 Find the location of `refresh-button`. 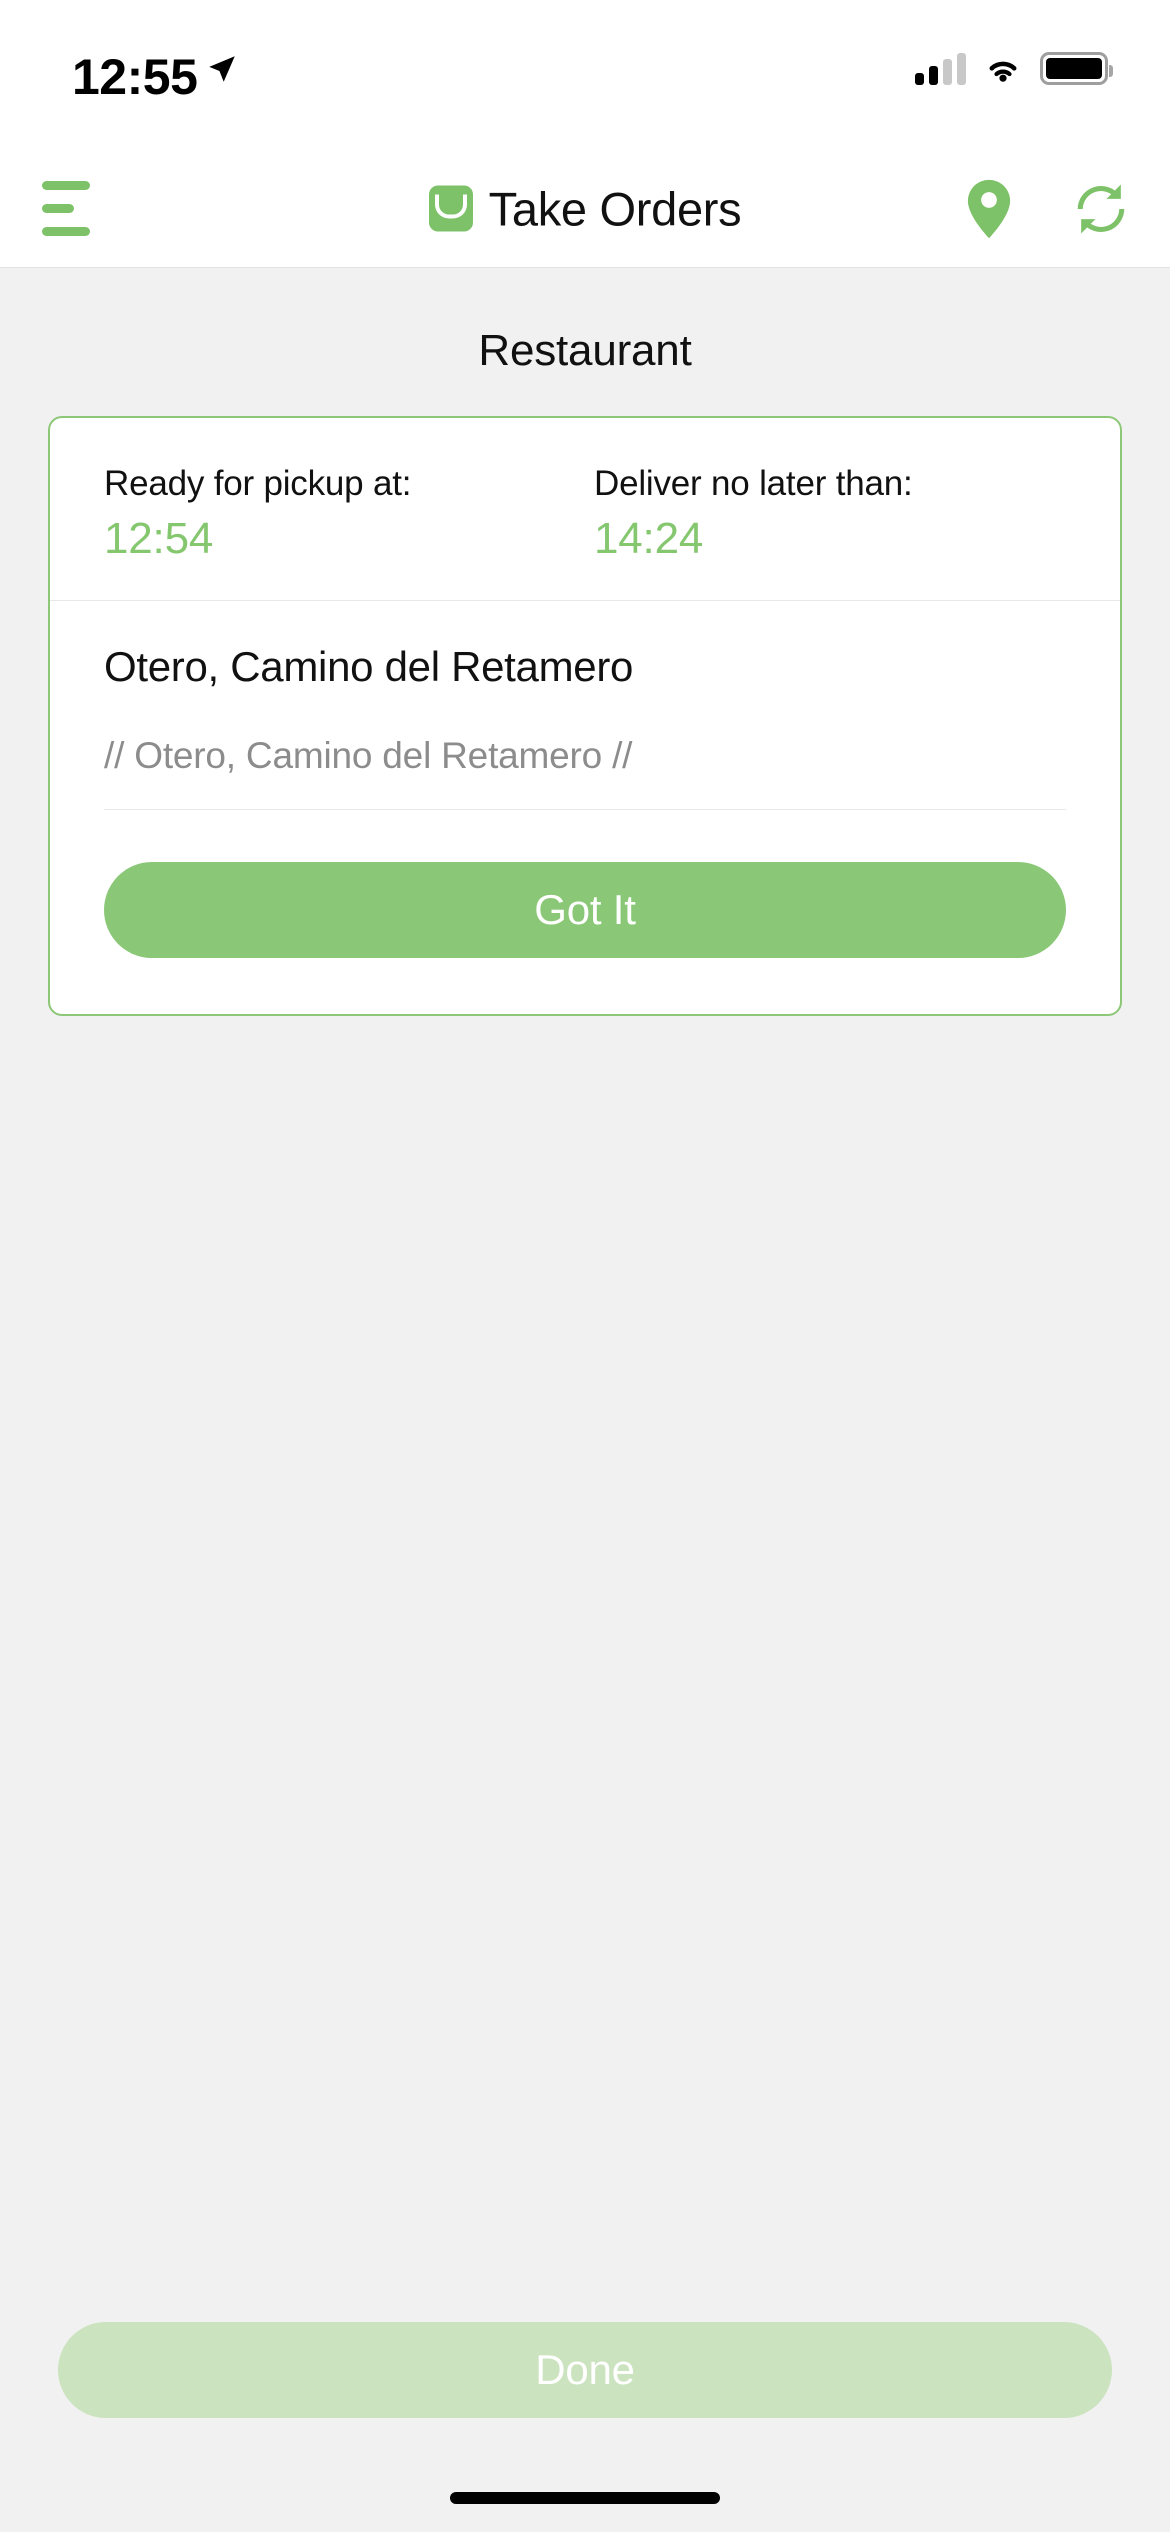

refresh-button is located at coordinates (1101, 209).